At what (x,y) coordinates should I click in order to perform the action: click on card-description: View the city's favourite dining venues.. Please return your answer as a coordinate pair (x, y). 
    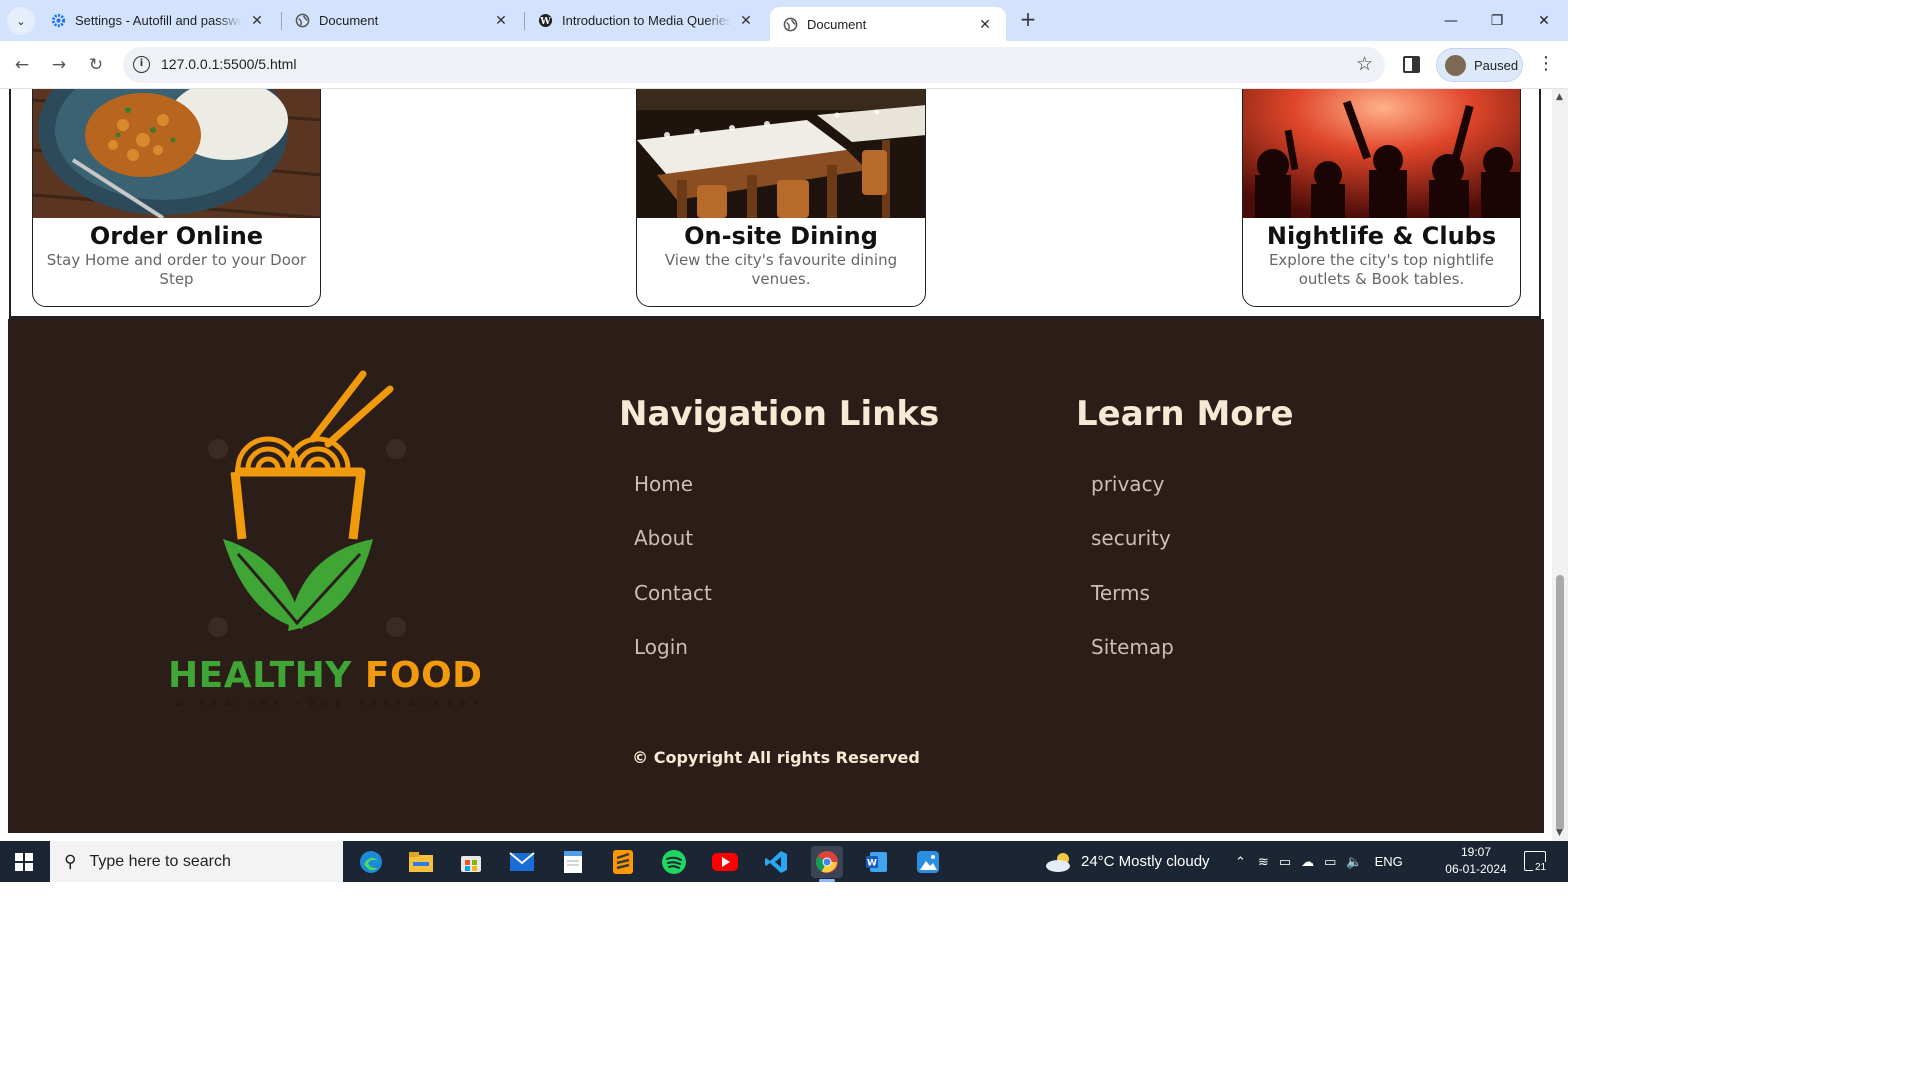
    Looking at the image, I should click on (781, 269).